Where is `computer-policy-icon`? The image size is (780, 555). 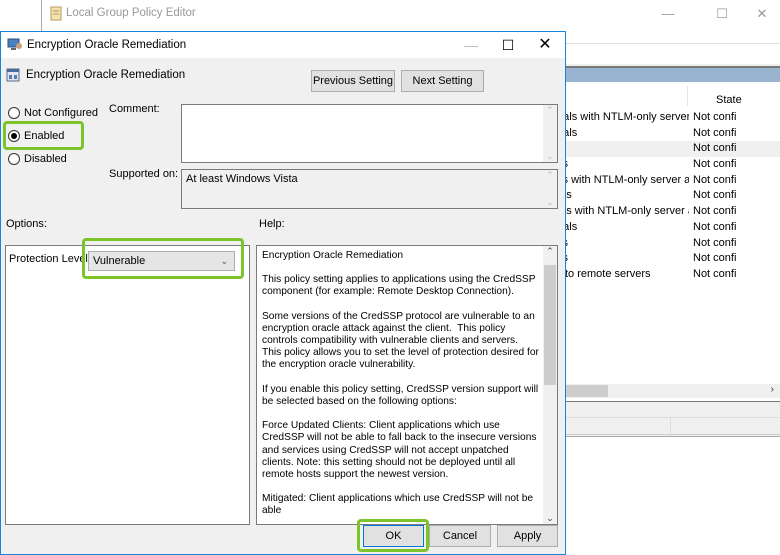 computer-policy-icon is located at coordinates (14, 44).